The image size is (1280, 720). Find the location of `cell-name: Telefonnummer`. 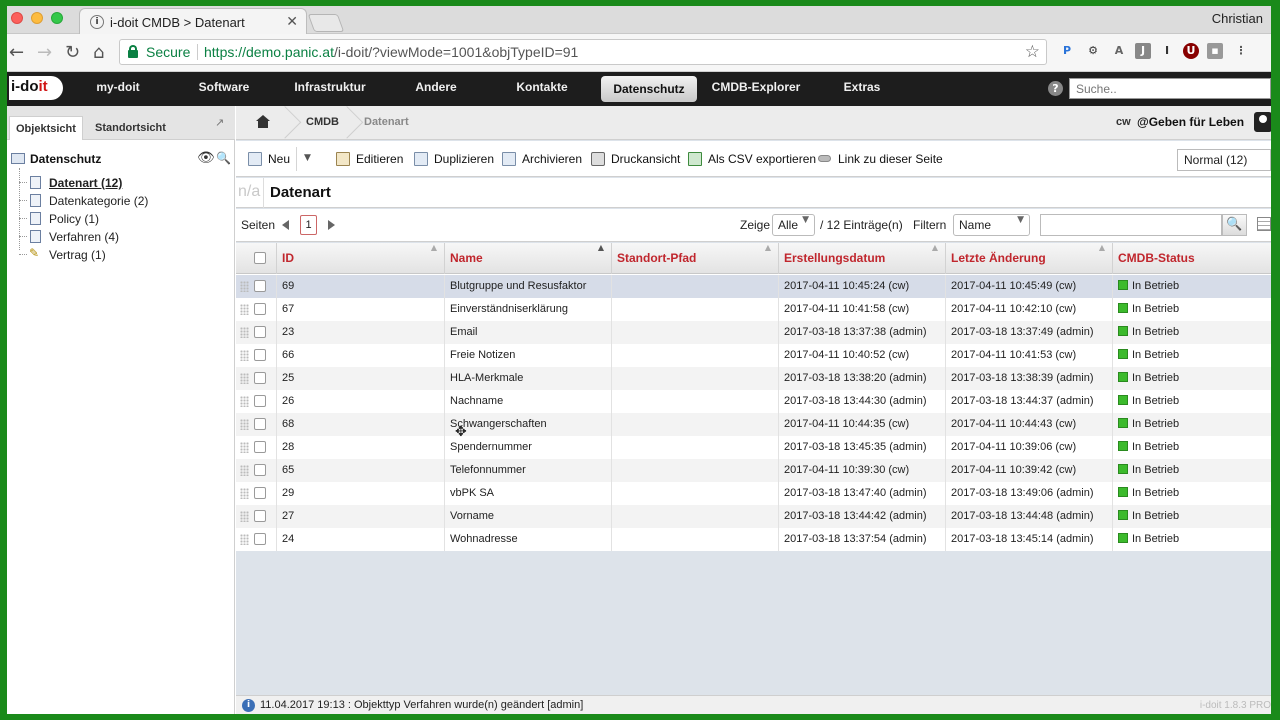

cell-name: Telefonnummer is located at coordinates (527, 470).